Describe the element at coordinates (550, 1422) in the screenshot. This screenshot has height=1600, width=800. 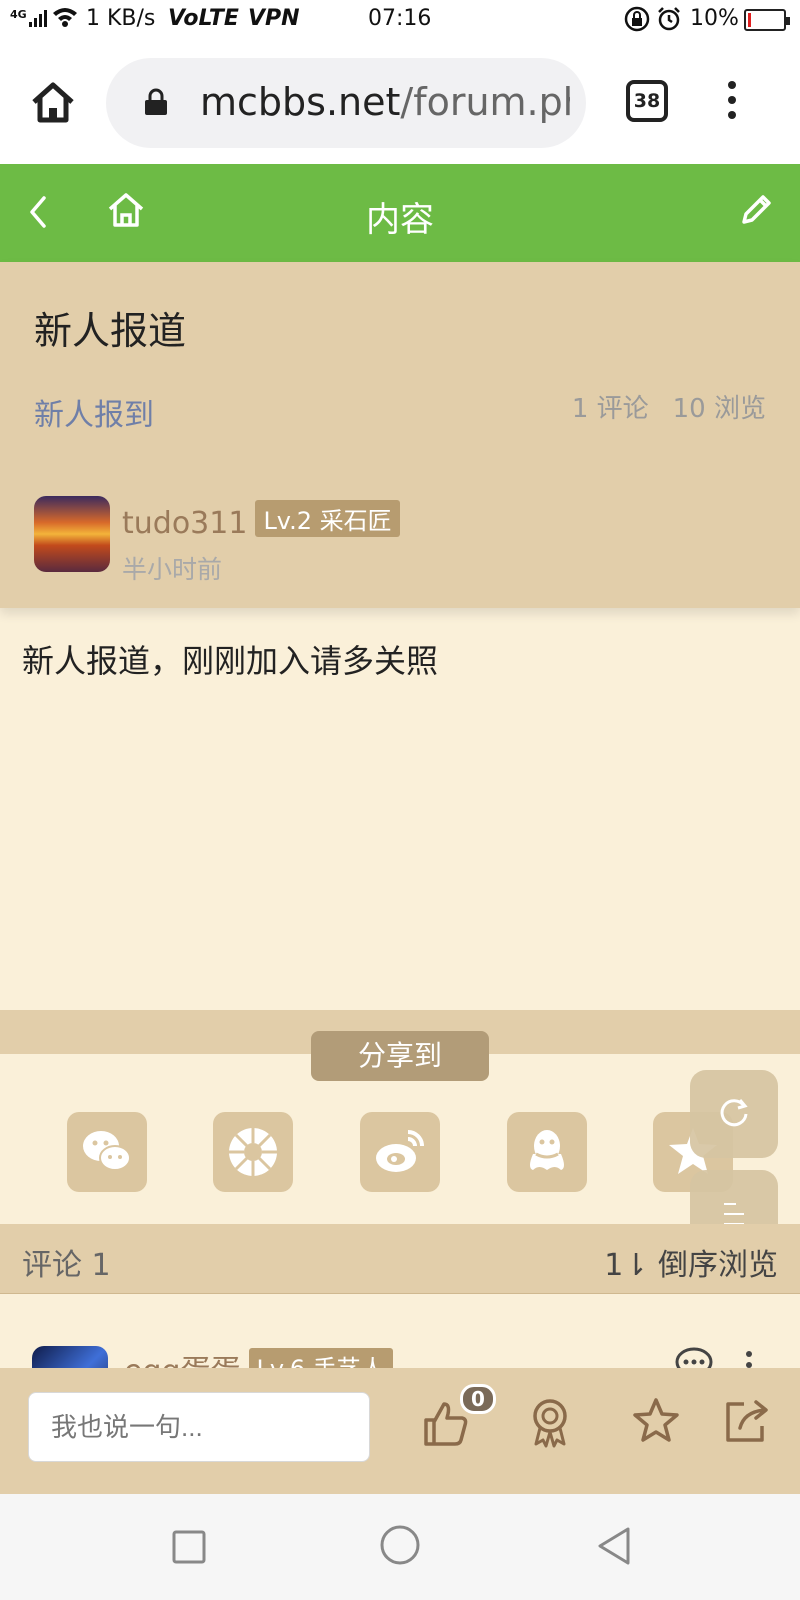
I see `award-icon` at that location.